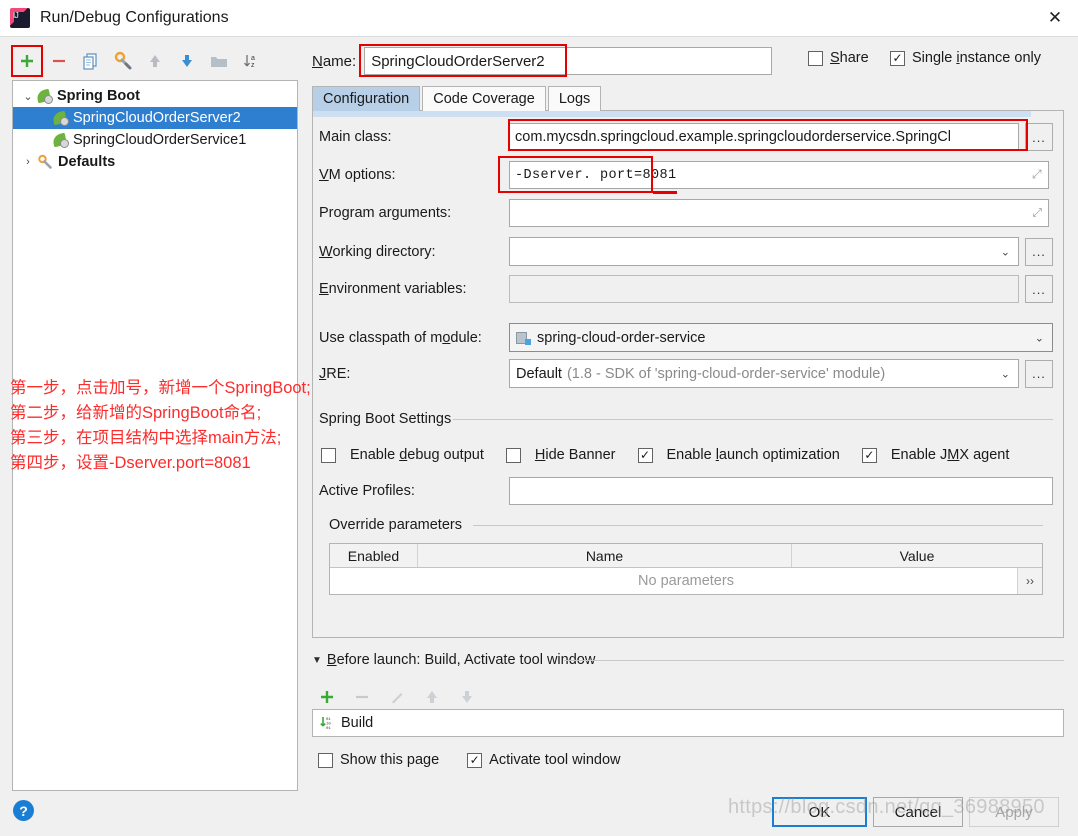  I want to click on override-parameters-table: Enabled Name Value No parameters ››, so click(686, 569).